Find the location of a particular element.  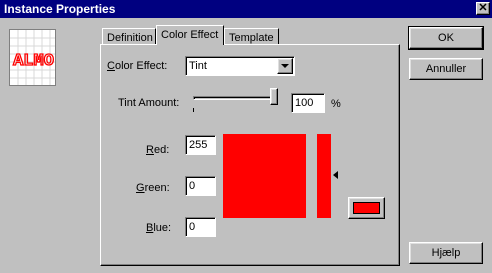

ok-button-label: OK is located at coordinates (446, 38).